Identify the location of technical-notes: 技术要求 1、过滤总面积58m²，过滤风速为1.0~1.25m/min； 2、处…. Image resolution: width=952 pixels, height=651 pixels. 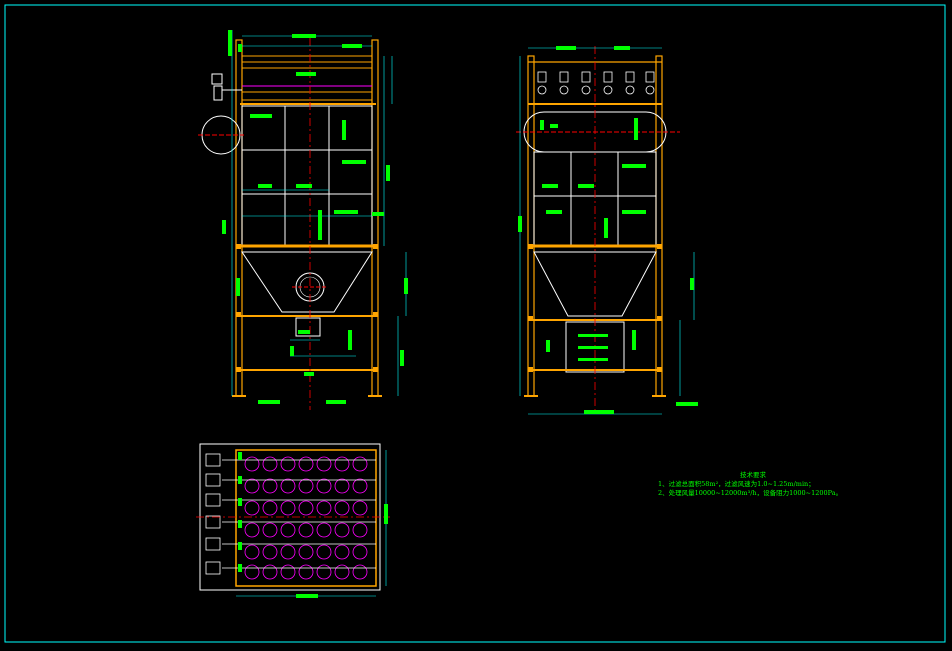
(750, 484).